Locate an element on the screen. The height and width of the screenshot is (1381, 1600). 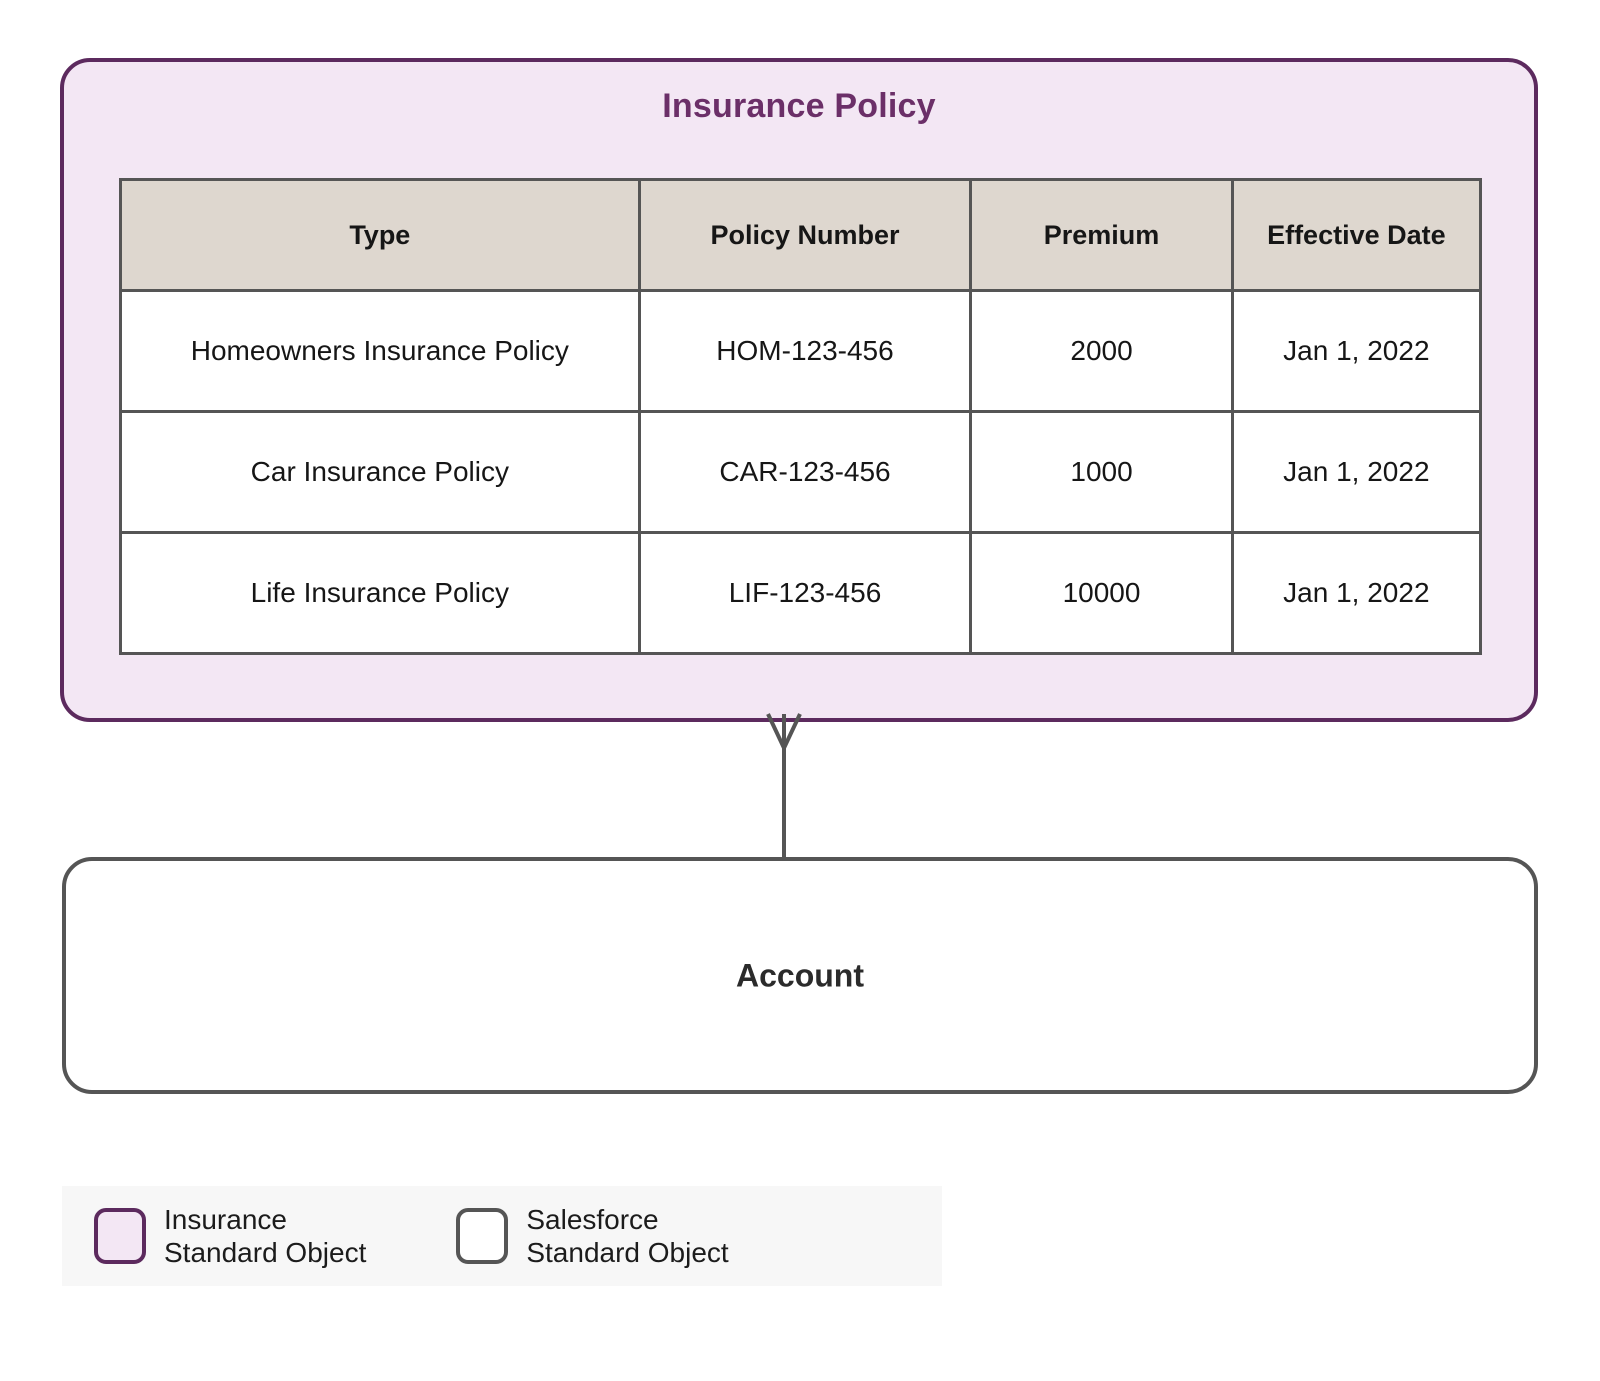
legend-swatch-salesforce-icon is located at coordinates (482, 1236).